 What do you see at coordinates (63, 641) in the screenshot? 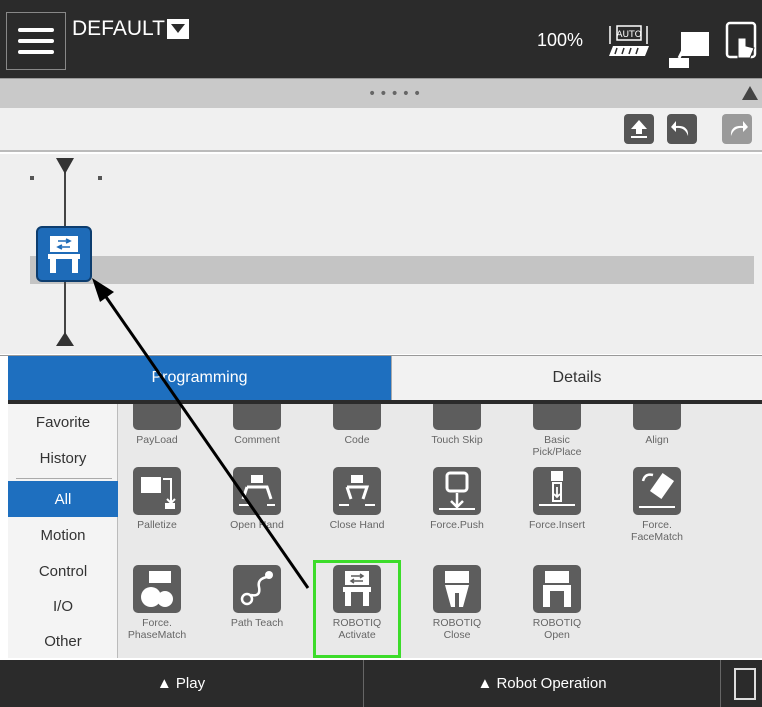
I see `category-other: Other` at bounding box center [63, 641].